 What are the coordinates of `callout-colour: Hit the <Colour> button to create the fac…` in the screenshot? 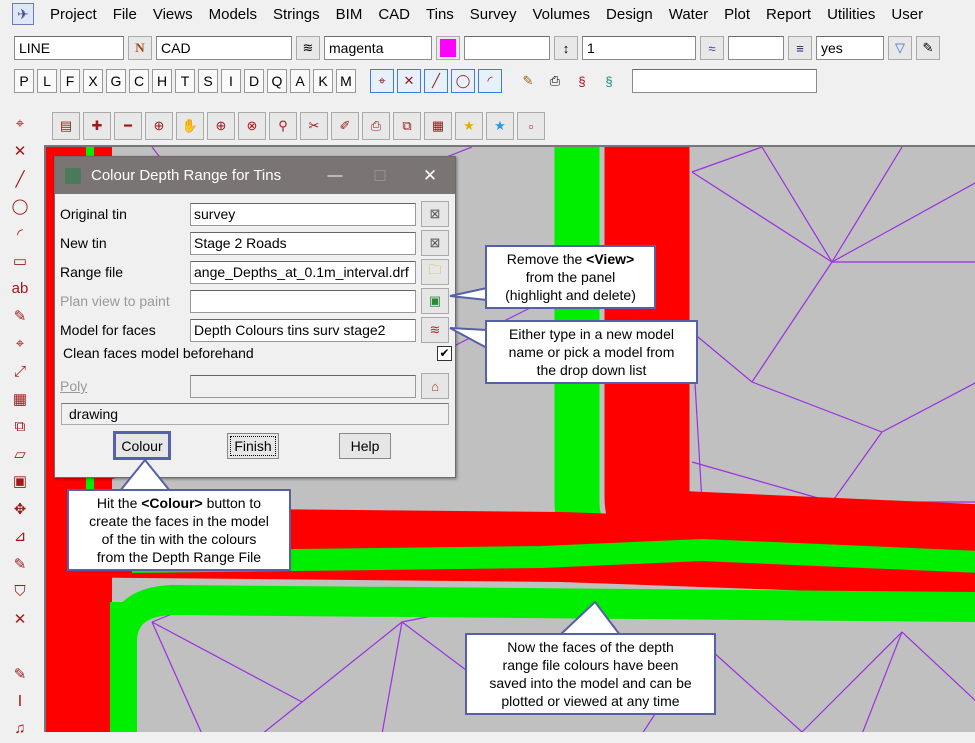 It's located at (179, 530).